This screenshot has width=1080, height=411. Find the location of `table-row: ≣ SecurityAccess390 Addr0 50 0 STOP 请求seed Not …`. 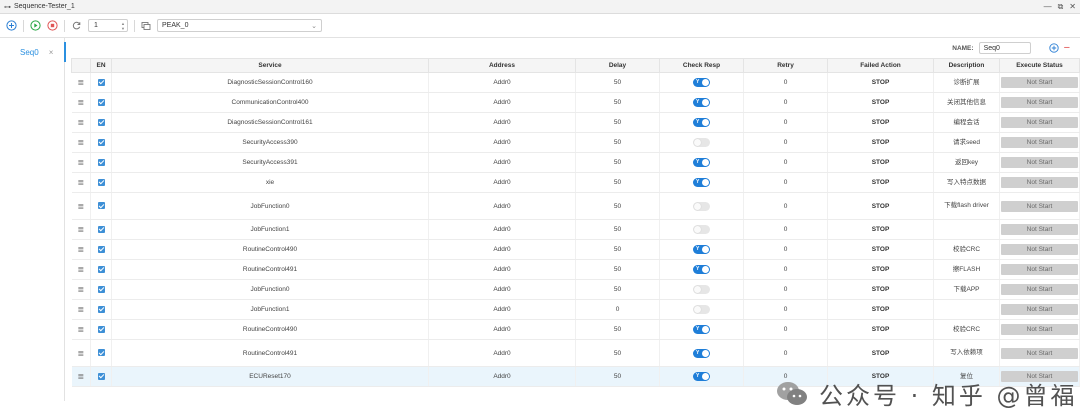

table-row: ≣ SecurityAccess390 Addr0 50 0 STOP 请求seed Not … is located at coordinates (575, 142).